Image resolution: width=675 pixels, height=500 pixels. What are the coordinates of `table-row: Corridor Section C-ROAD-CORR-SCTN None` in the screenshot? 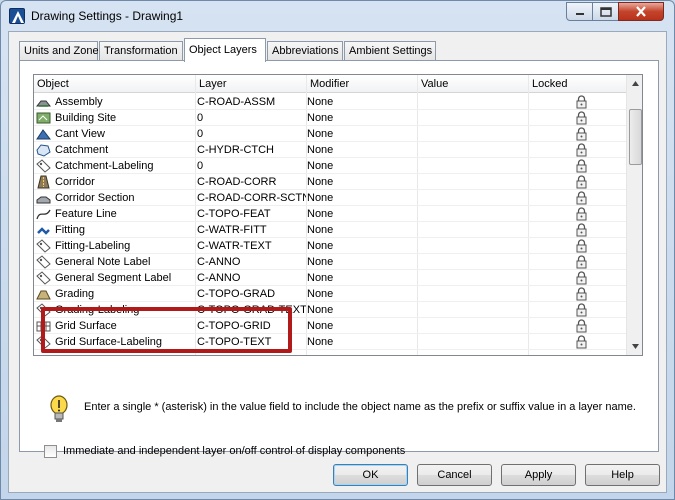 It's located at (330, 198).